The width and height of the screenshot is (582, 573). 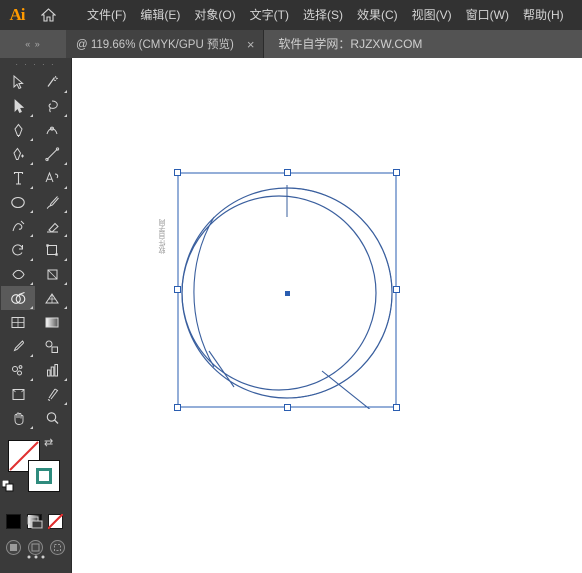 What do you see at coordinates (52, 250) in the screenshot?
I see `scale-tool` at bounding box center [52, 250].